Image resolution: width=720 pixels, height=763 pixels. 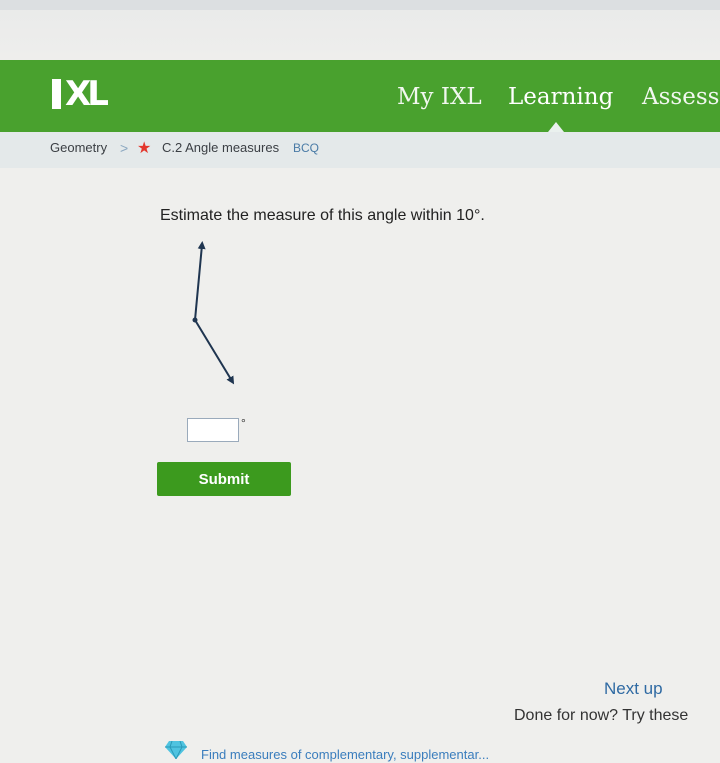 What do you see at coordinates (681, 97) in the screenshot?
I see `nav-assessment: Assessı` at bounding box center [681, 97].